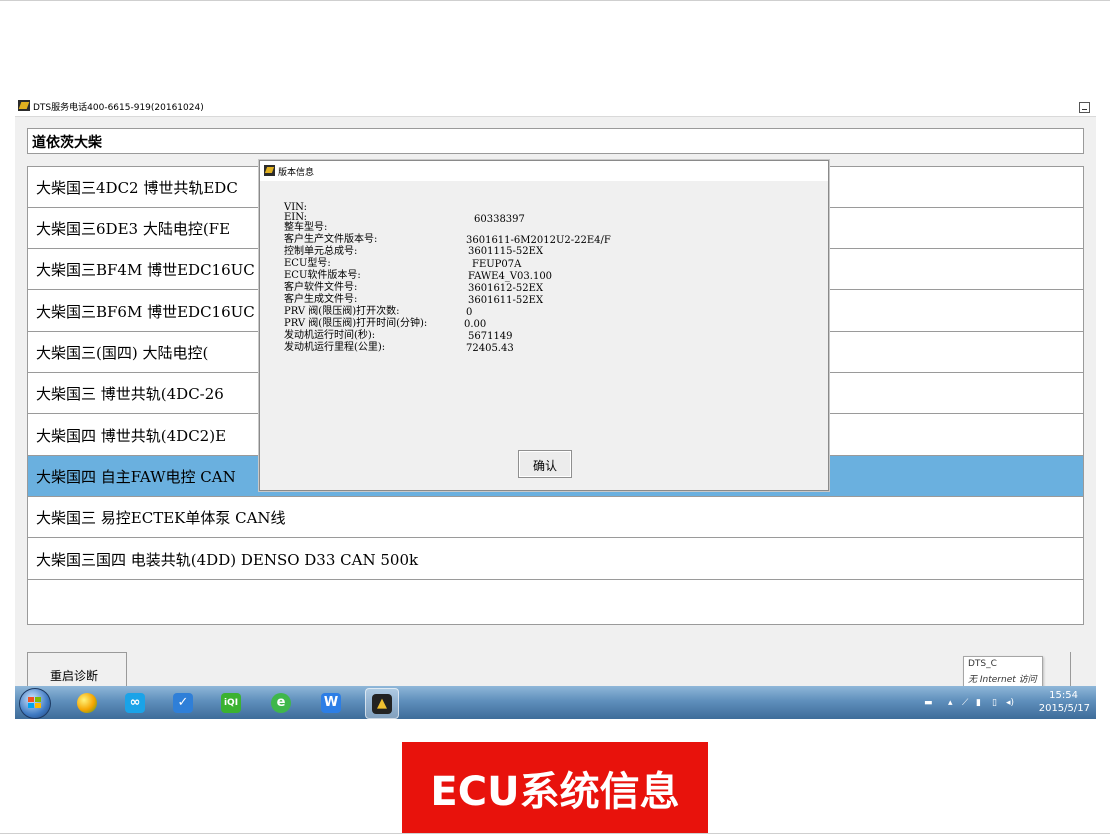 The width and height of the screenshot is (1110, 835). What do you see at coordinates (307, 263) in the screenshot?
I see `field-label-ecu-model: ECU型号:` at bounding box center [307, 263].